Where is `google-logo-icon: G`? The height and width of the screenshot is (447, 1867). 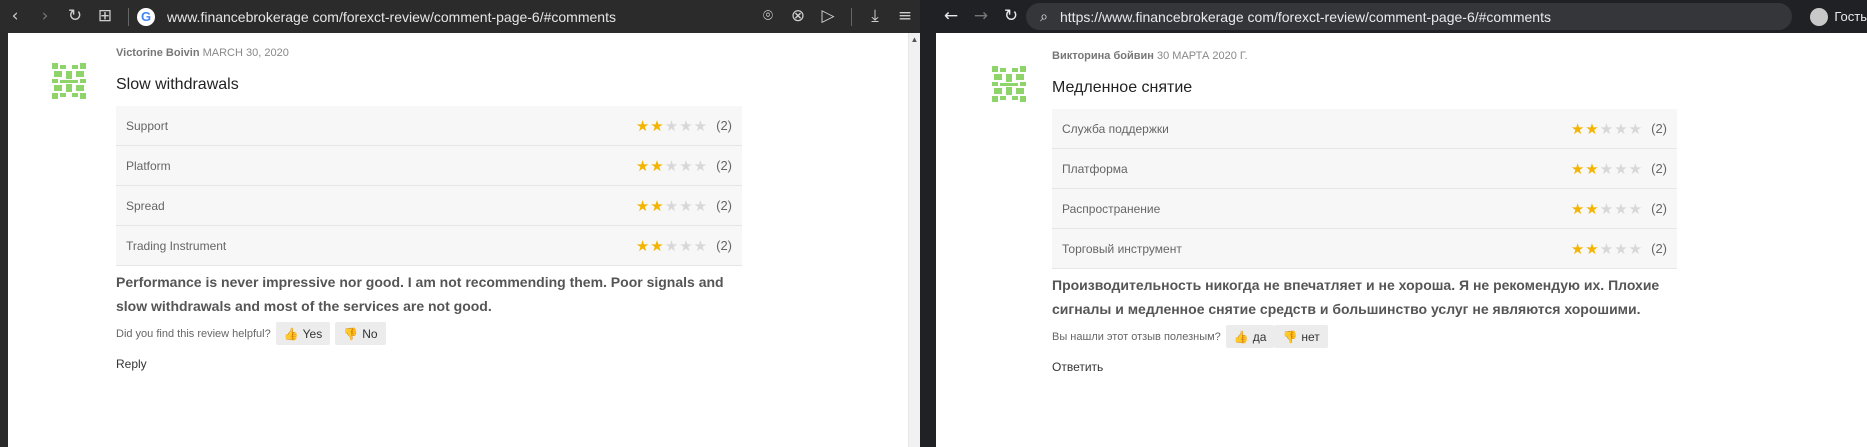
google-logo-icon: G is located at coordinates (146, 16).